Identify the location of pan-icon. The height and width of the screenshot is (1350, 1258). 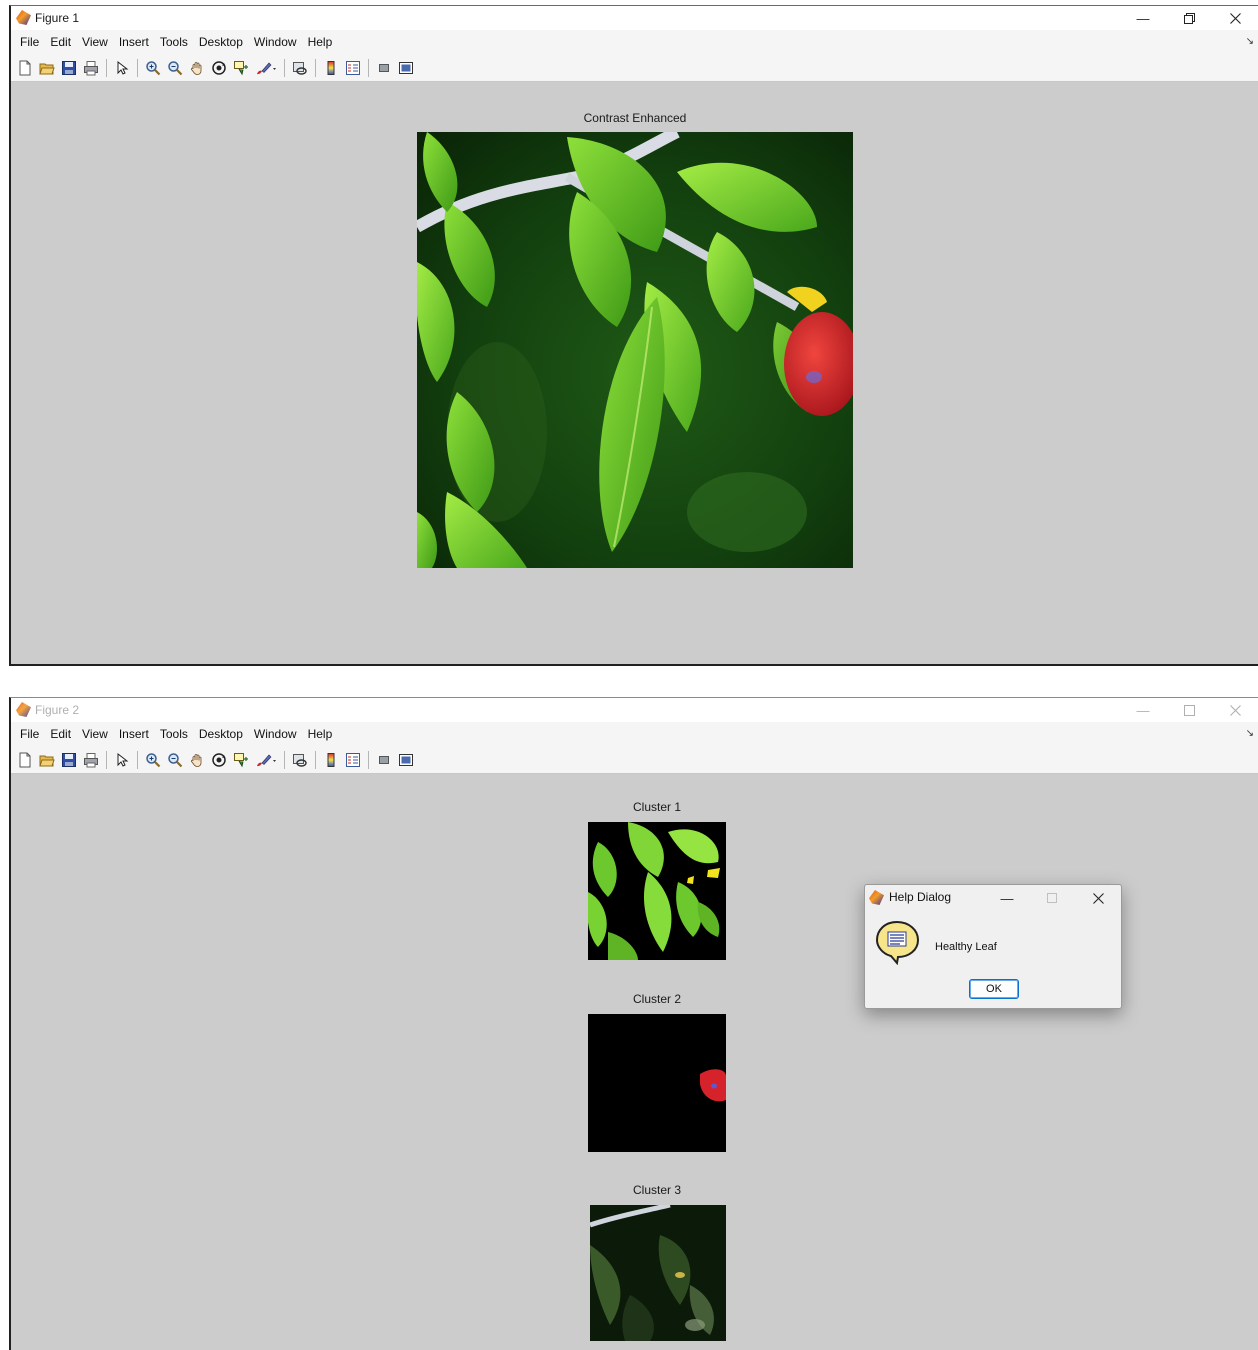
(196, 760).